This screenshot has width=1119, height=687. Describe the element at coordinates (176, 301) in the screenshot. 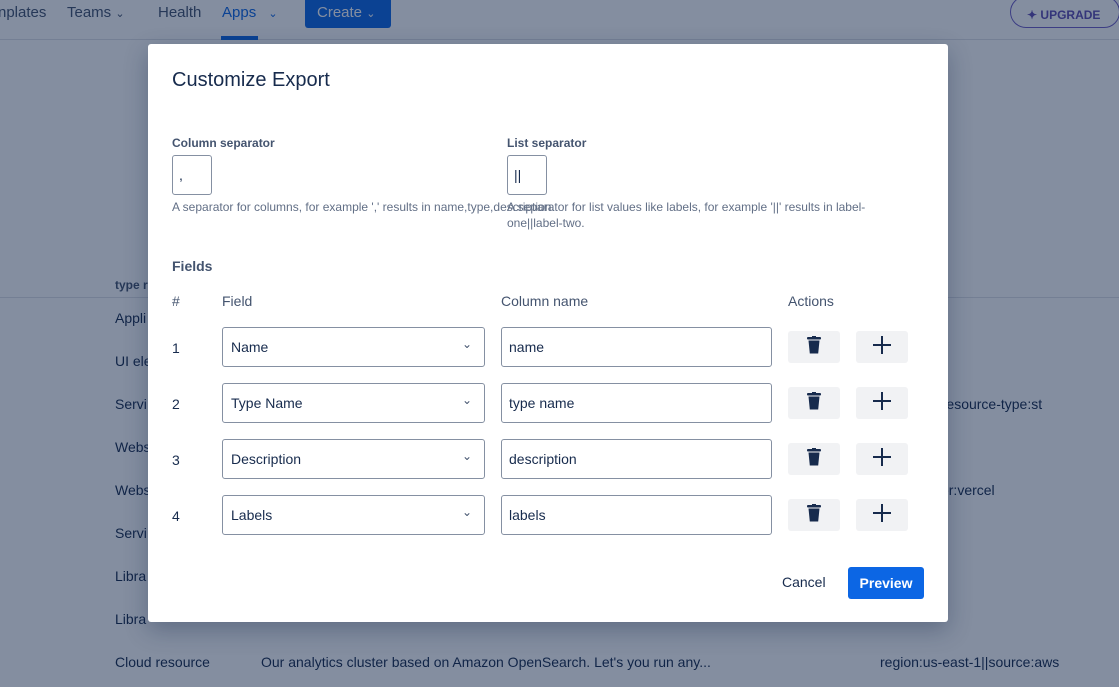

I see `header-num: #` at that location.